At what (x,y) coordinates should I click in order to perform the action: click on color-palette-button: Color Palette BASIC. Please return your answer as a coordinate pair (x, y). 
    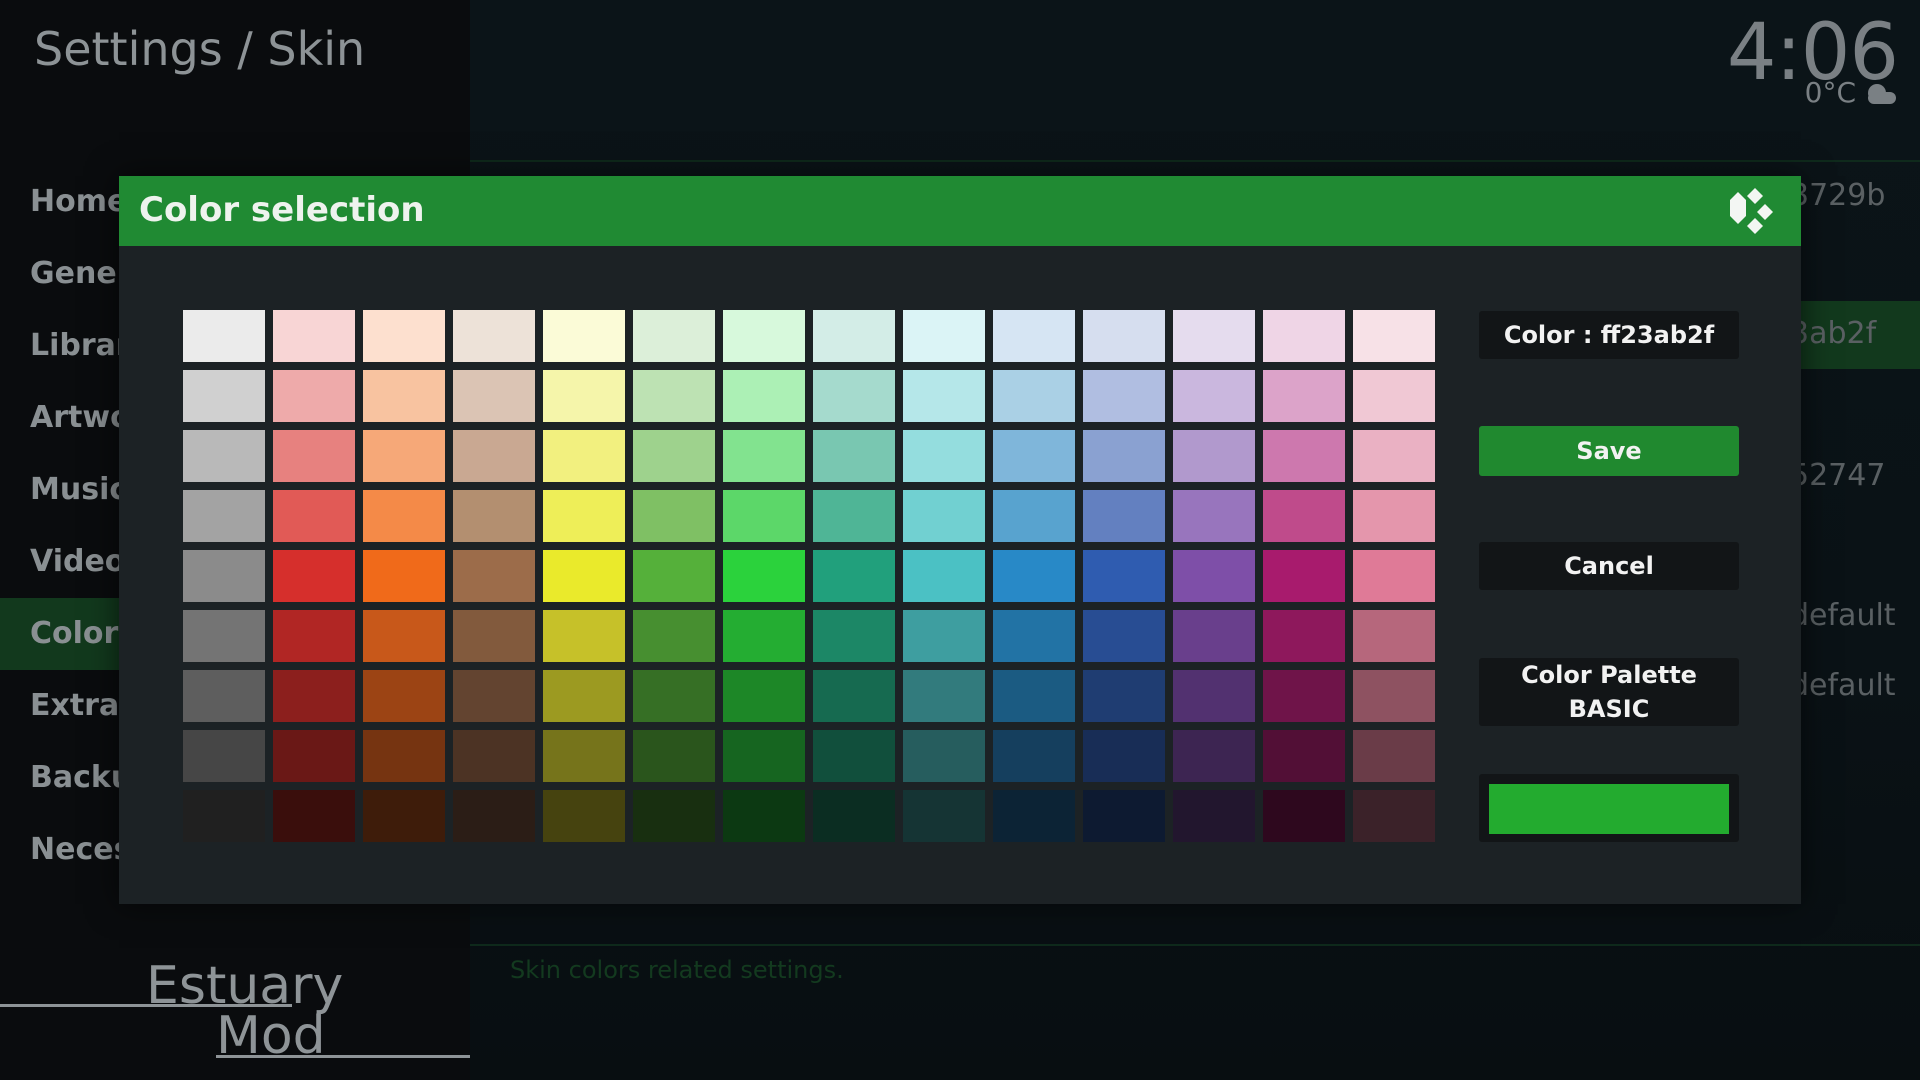
    Looking at the image, I should click on (1609, 692).